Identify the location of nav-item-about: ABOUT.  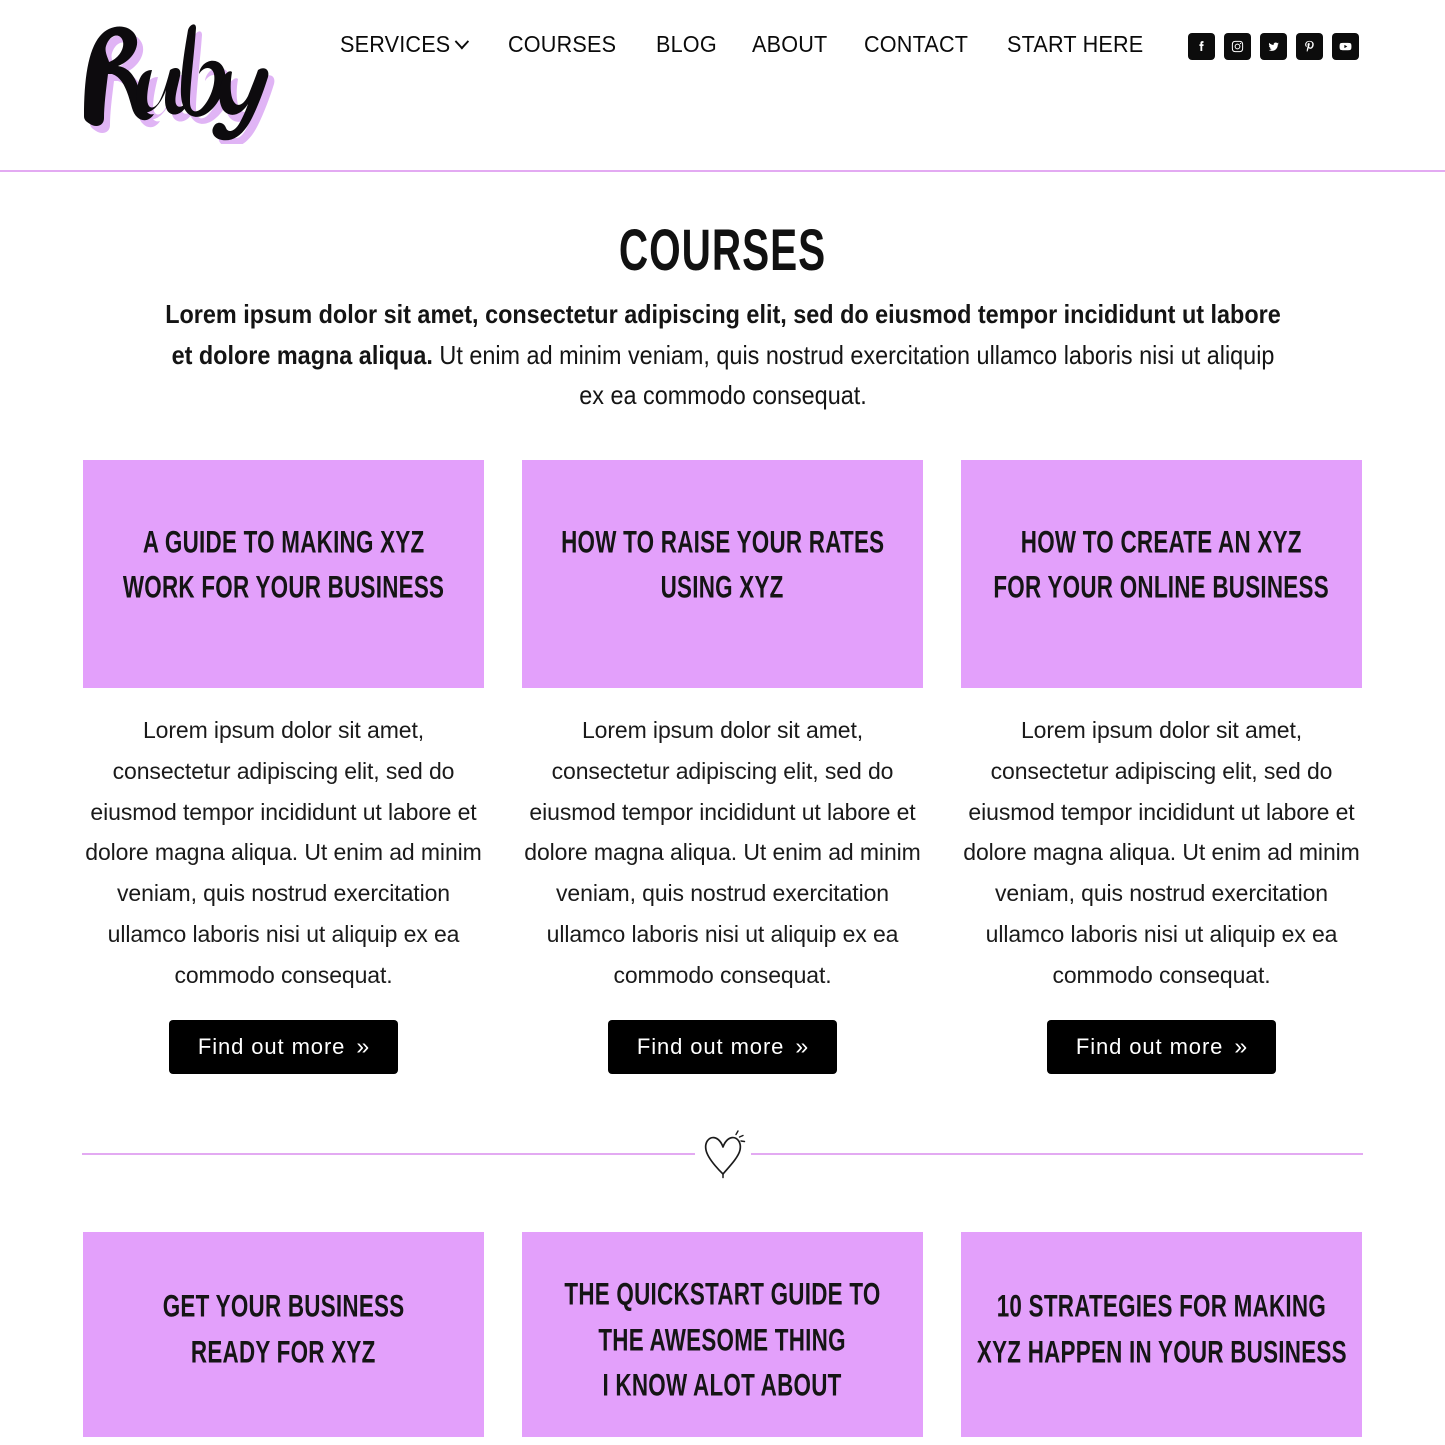
(789, 44).